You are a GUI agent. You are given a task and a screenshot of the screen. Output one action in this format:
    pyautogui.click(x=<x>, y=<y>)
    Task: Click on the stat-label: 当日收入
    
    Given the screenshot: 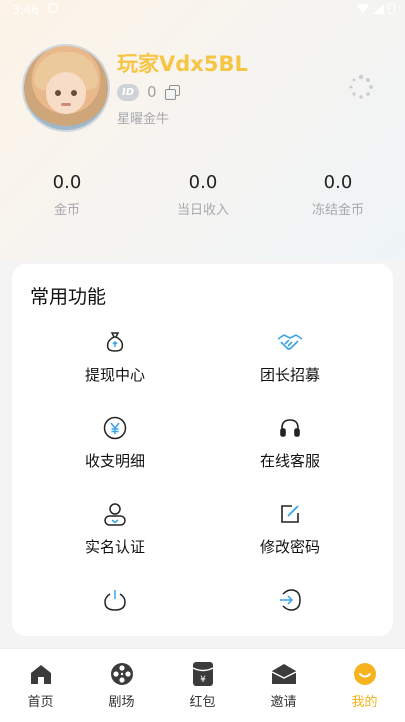 What is the action you would take?
    pyautogui.click(x=202, y=210)
    